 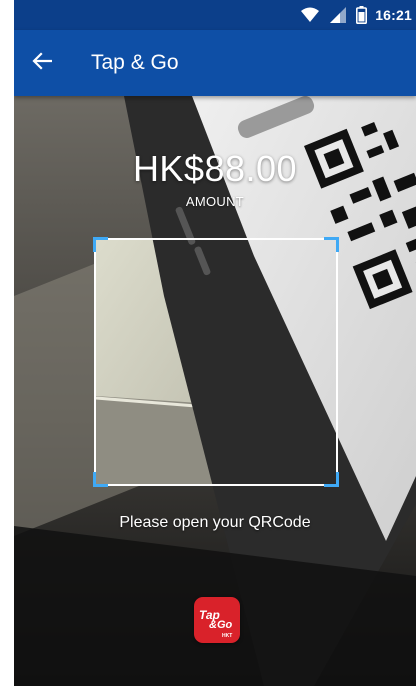 I want to click on signal-icon, so click(x=338, y=15).